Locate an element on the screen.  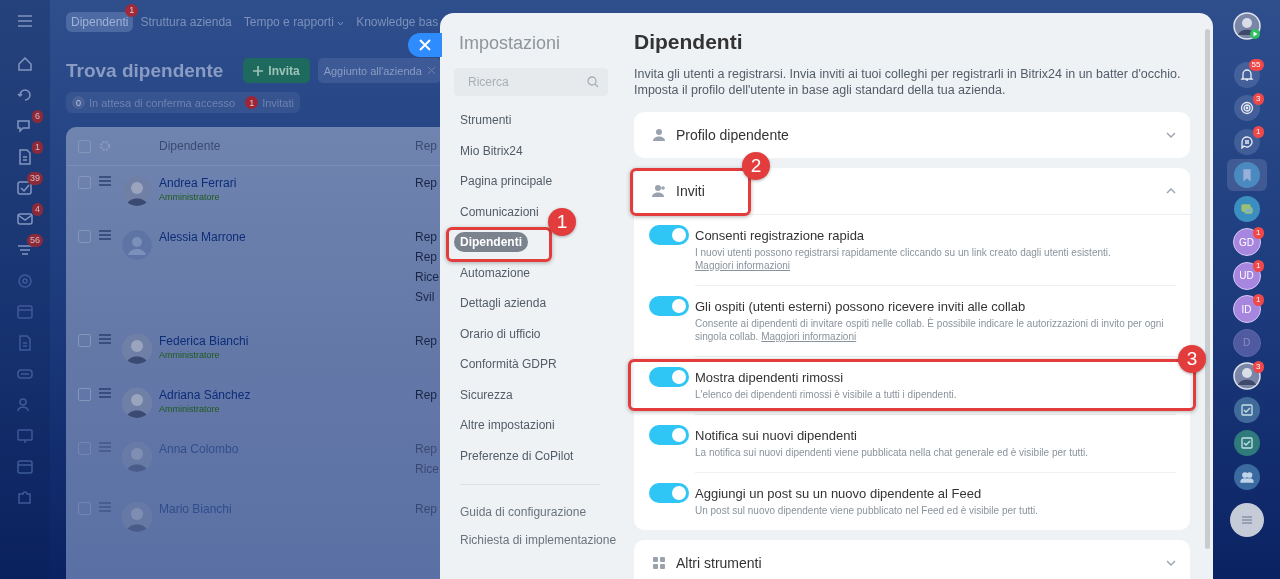
section-header: Altri strumenti is located at coordinates (912, 559).